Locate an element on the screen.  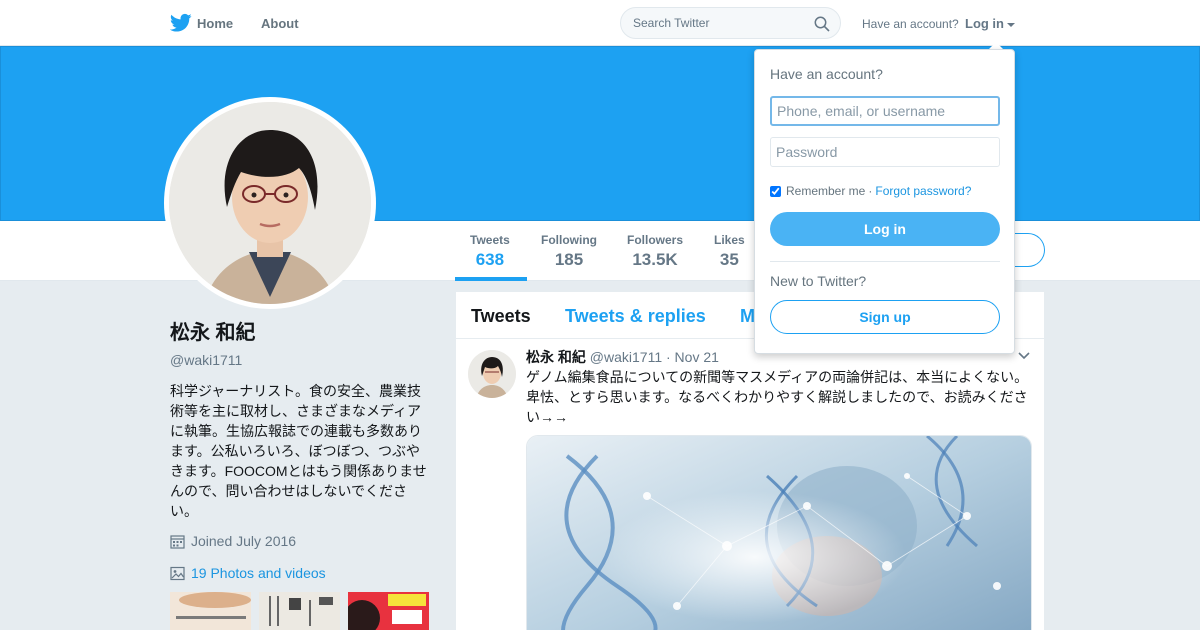
tweet-avatar is located at coordinates (492, 374).